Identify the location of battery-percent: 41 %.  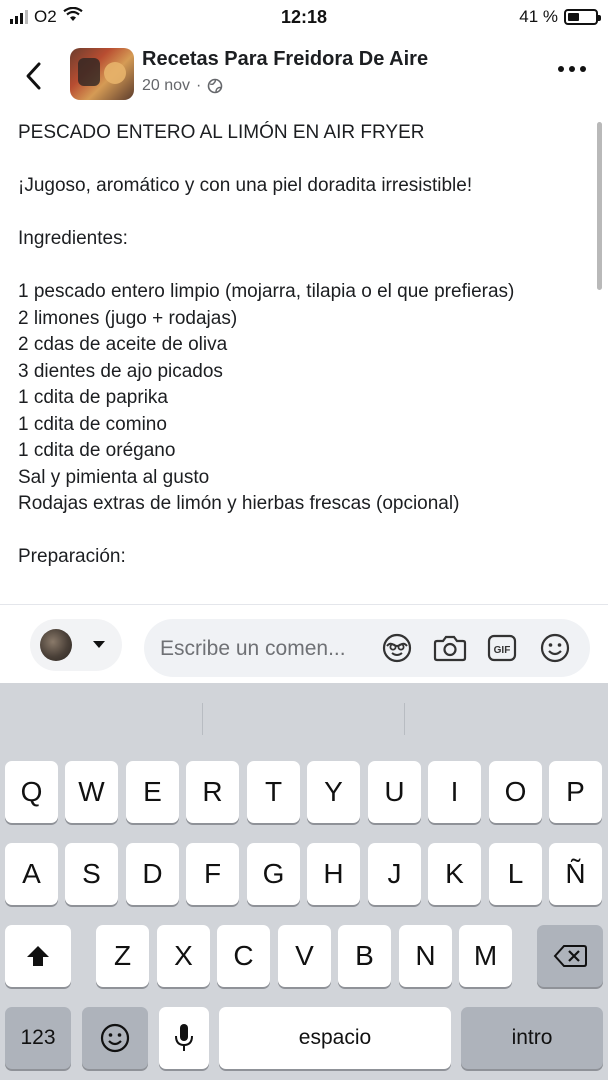
(538, 16).